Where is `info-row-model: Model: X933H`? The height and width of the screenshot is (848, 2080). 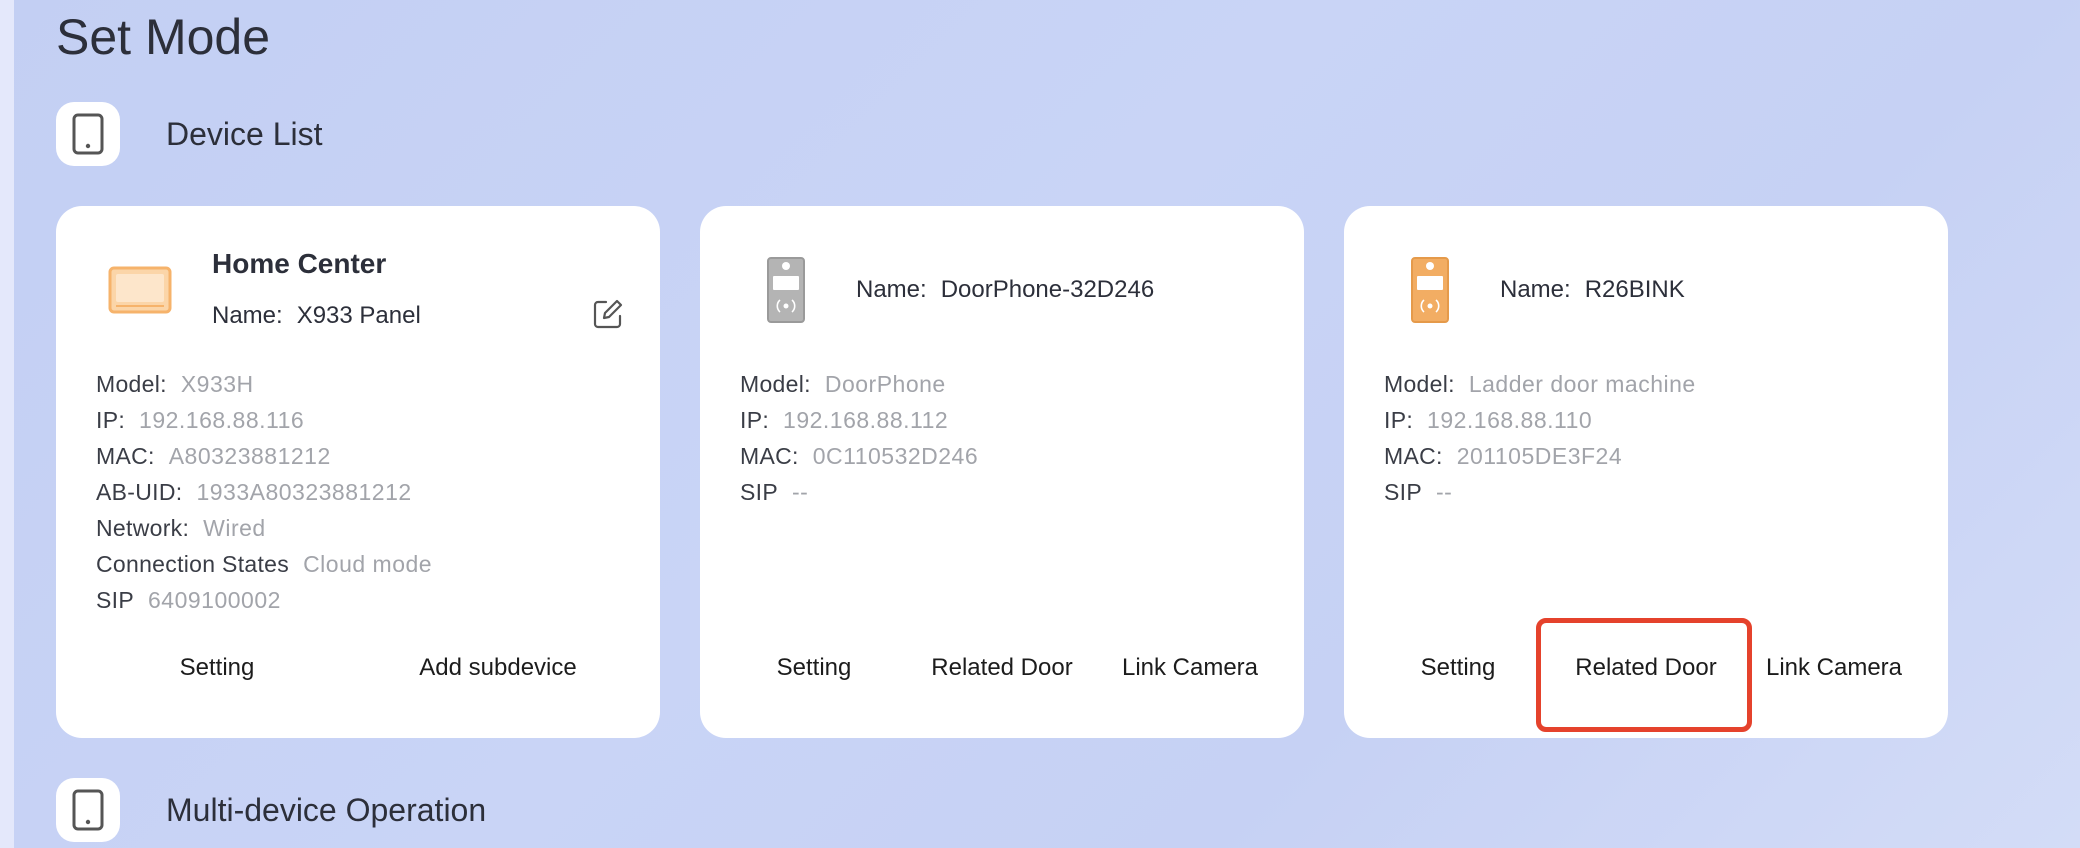 info-row-model: Model: X933H is located at coordinates (175, 384).